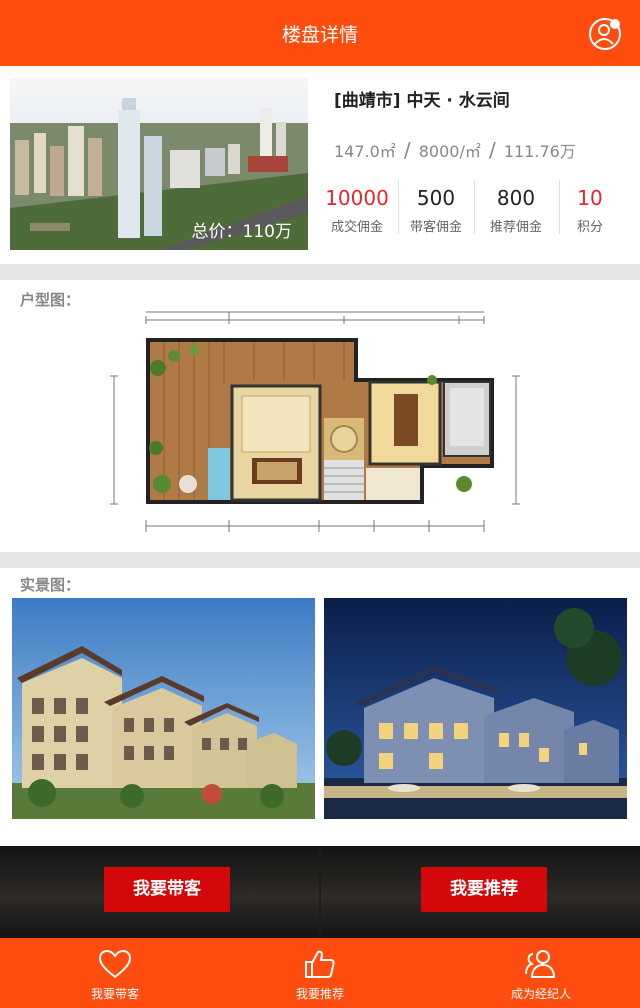 Image resolution: width=640 pixels, height=1008 pixels. Describe the element at coordinates (515, 227) in the screenshot. I see `stat-label: 推荐佣金` at that location.